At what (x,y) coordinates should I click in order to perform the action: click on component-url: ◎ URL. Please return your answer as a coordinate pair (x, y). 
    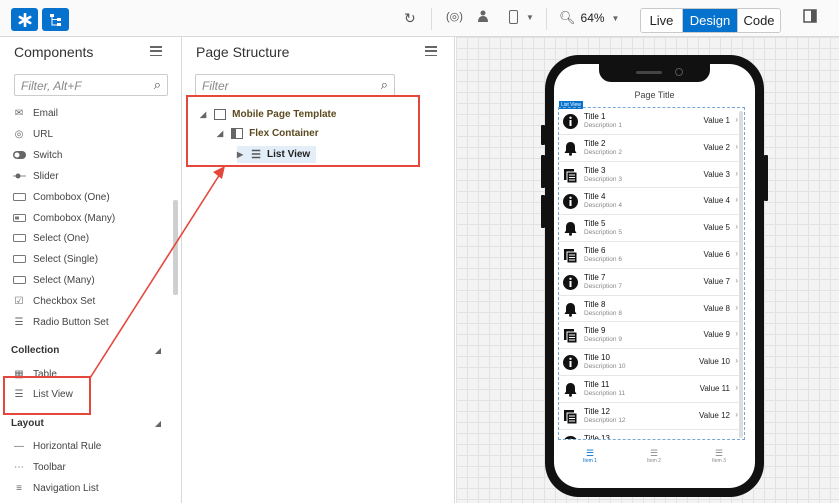
    Looking at the image, I should click on (32, 134).